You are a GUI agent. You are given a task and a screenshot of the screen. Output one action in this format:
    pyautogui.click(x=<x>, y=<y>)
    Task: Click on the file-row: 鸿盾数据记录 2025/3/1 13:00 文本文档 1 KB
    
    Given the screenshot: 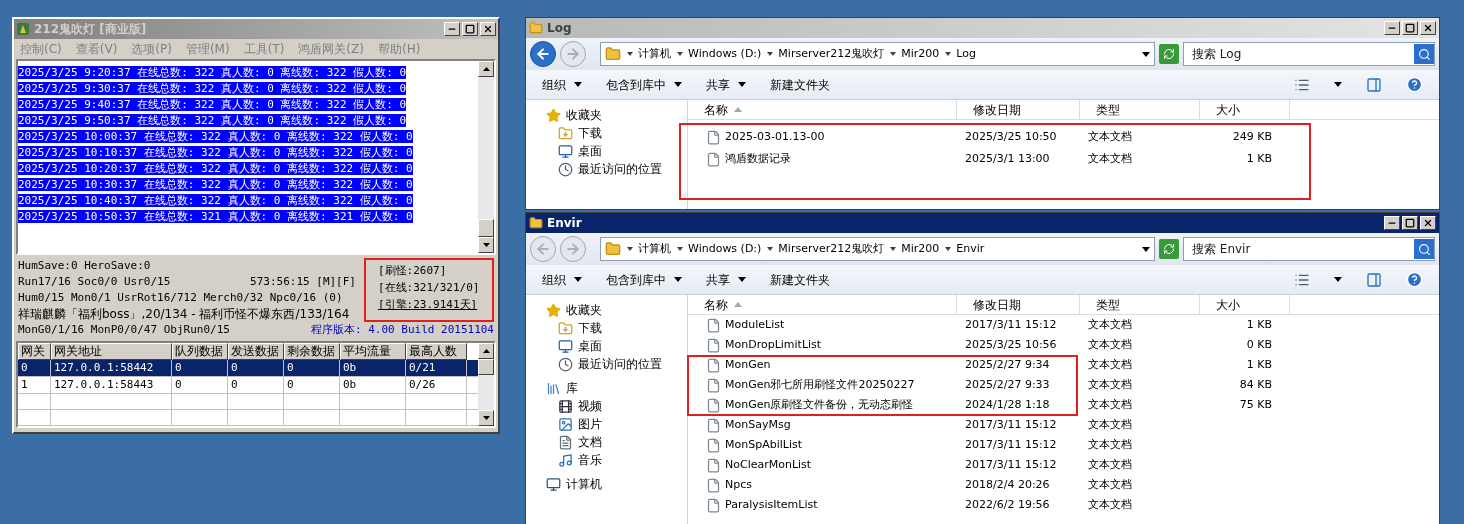 What is the action you would take?
    pyautogui.click(x=1063, y=159)
    